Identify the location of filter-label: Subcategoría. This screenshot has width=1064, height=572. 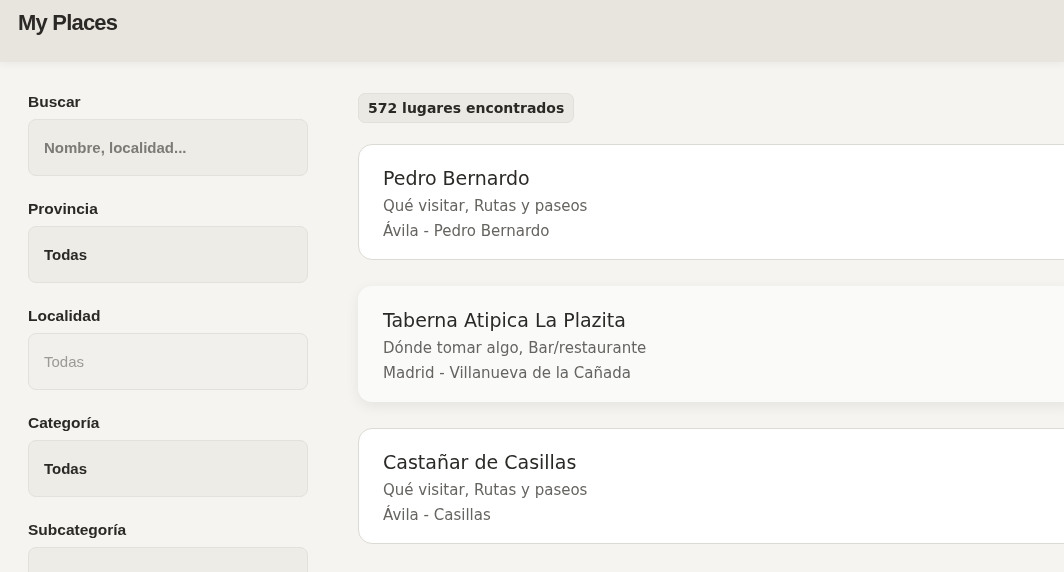
(78, 530).